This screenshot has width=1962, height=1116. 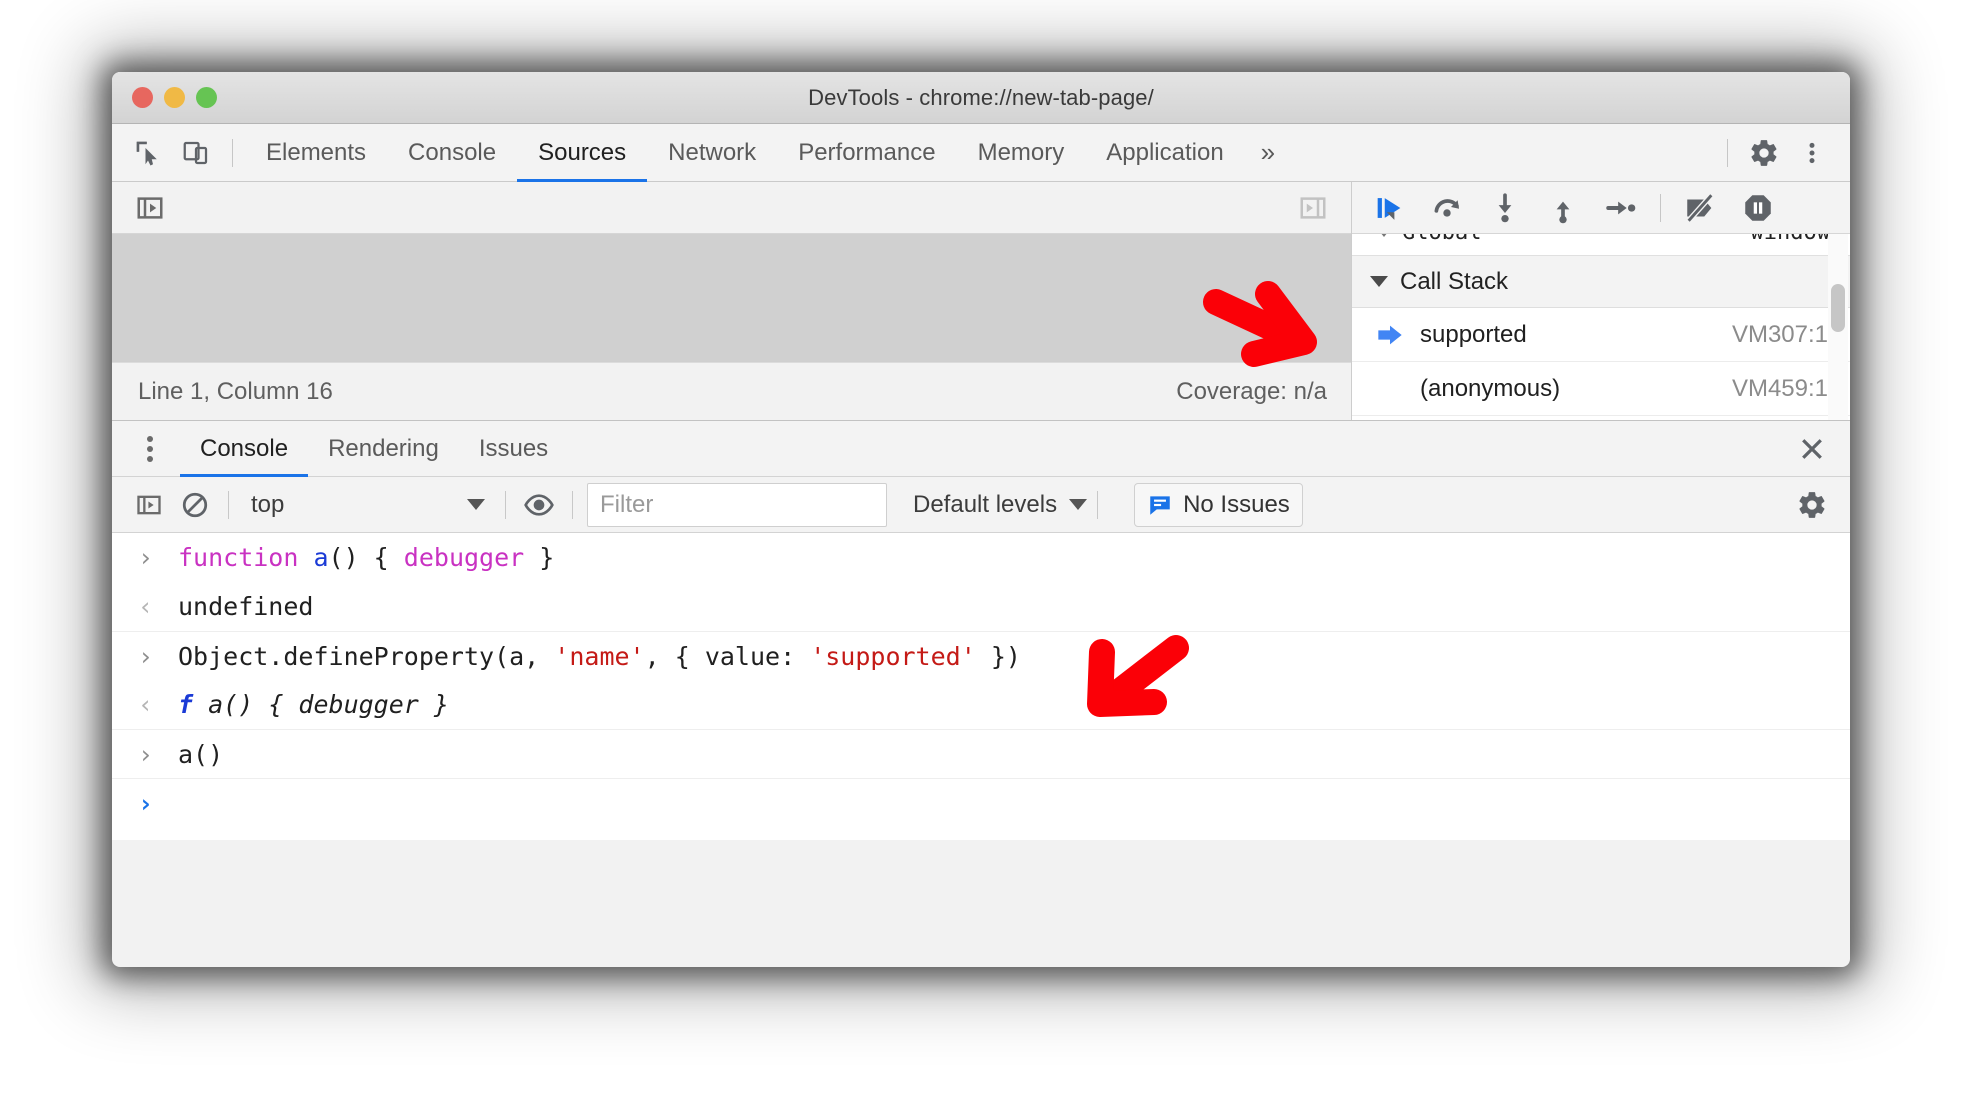 What do you see at coordinates (1160, 505) in the screenshot?
I see `issues-message-icon` at bounding box center [1160, 505].